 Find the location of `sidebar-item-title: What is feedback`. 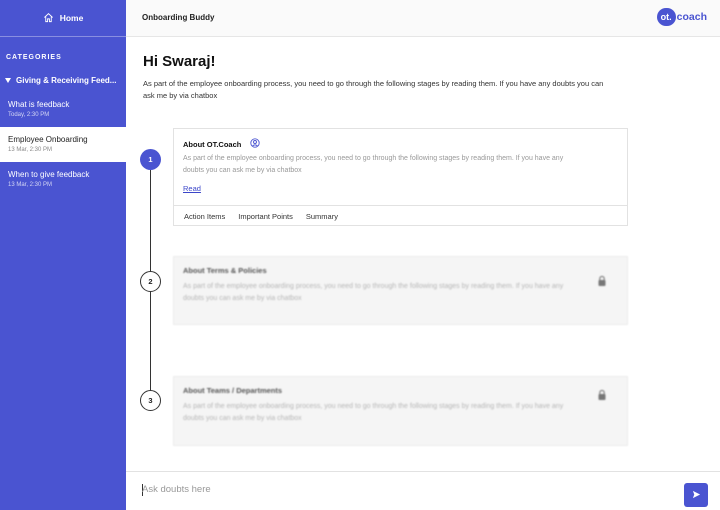

sidebar-item-title: What is feedback is located at coordinates (39, 104).